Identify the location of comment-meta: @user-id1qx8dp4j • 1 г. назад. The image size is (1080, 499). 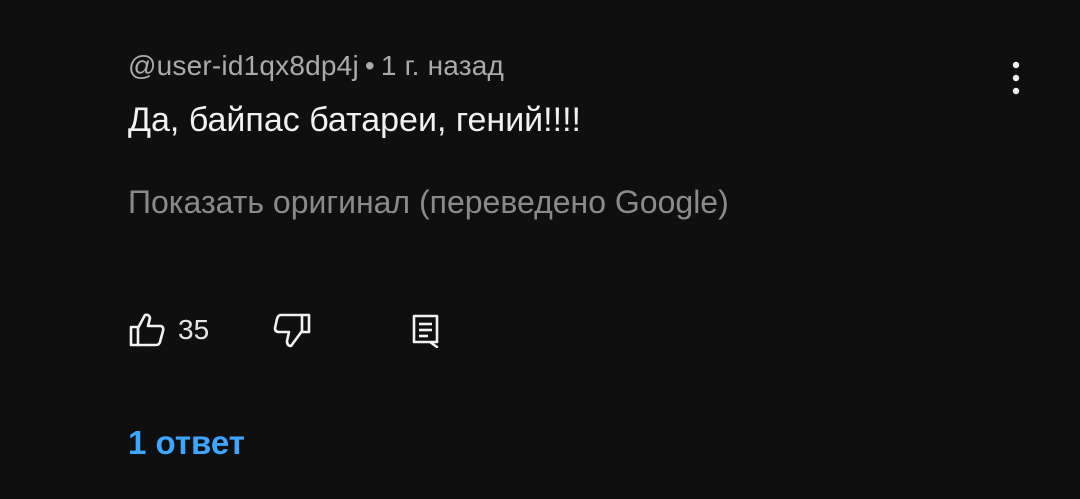
(316, 66).